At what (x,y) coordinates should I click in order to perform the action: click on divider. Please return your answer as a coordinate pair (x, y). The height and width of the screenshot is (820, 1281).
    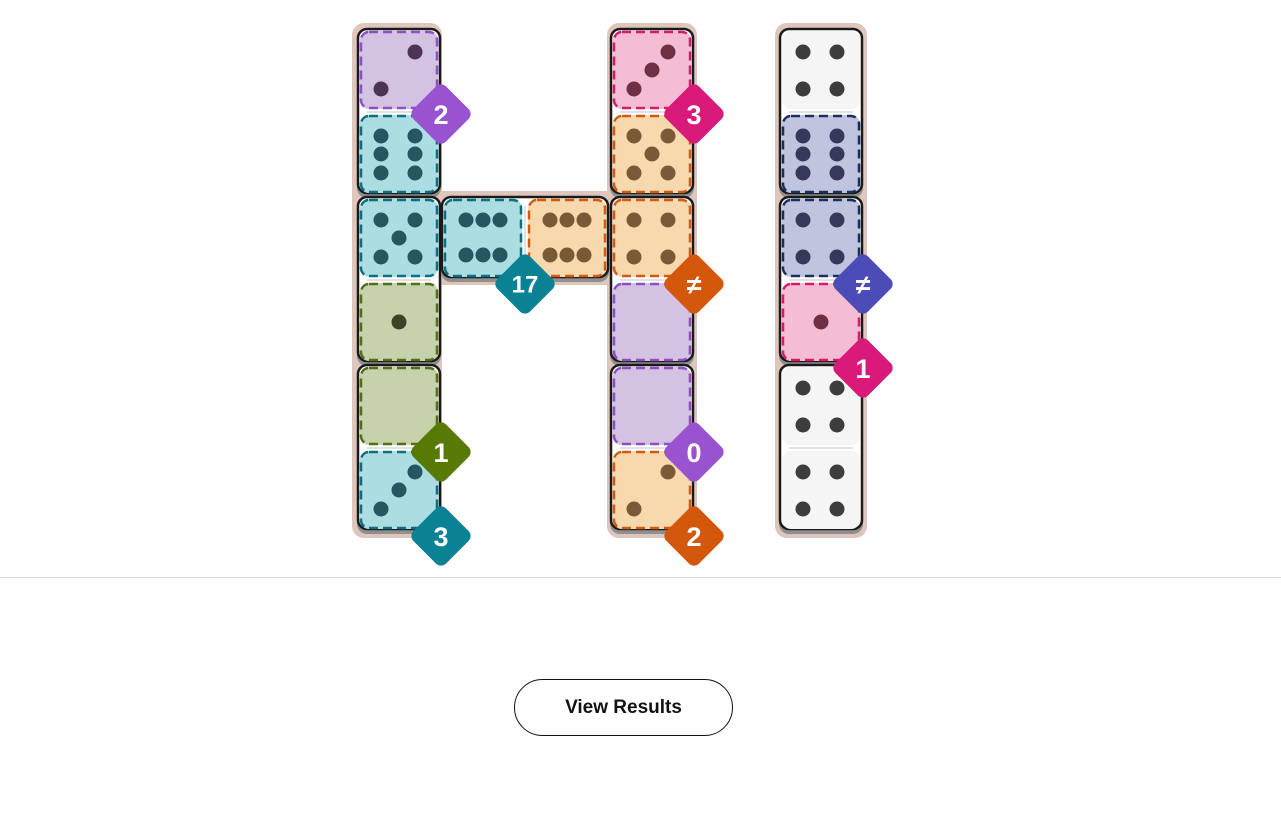
    Looking at the image, I should click on (640, 577).